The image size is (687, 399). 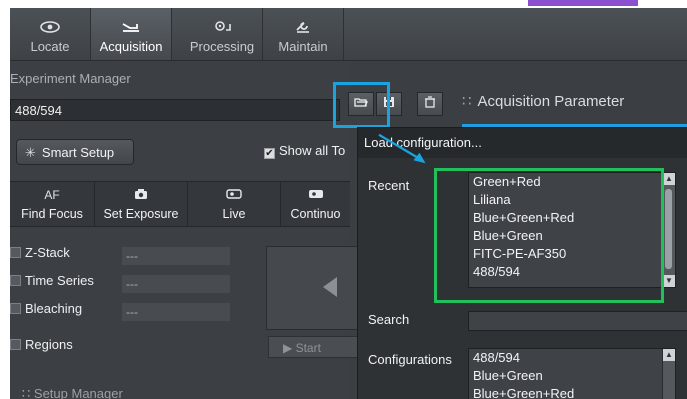 I want to click on tab-maintain-label: Maintain, so click(x=303, y=46).